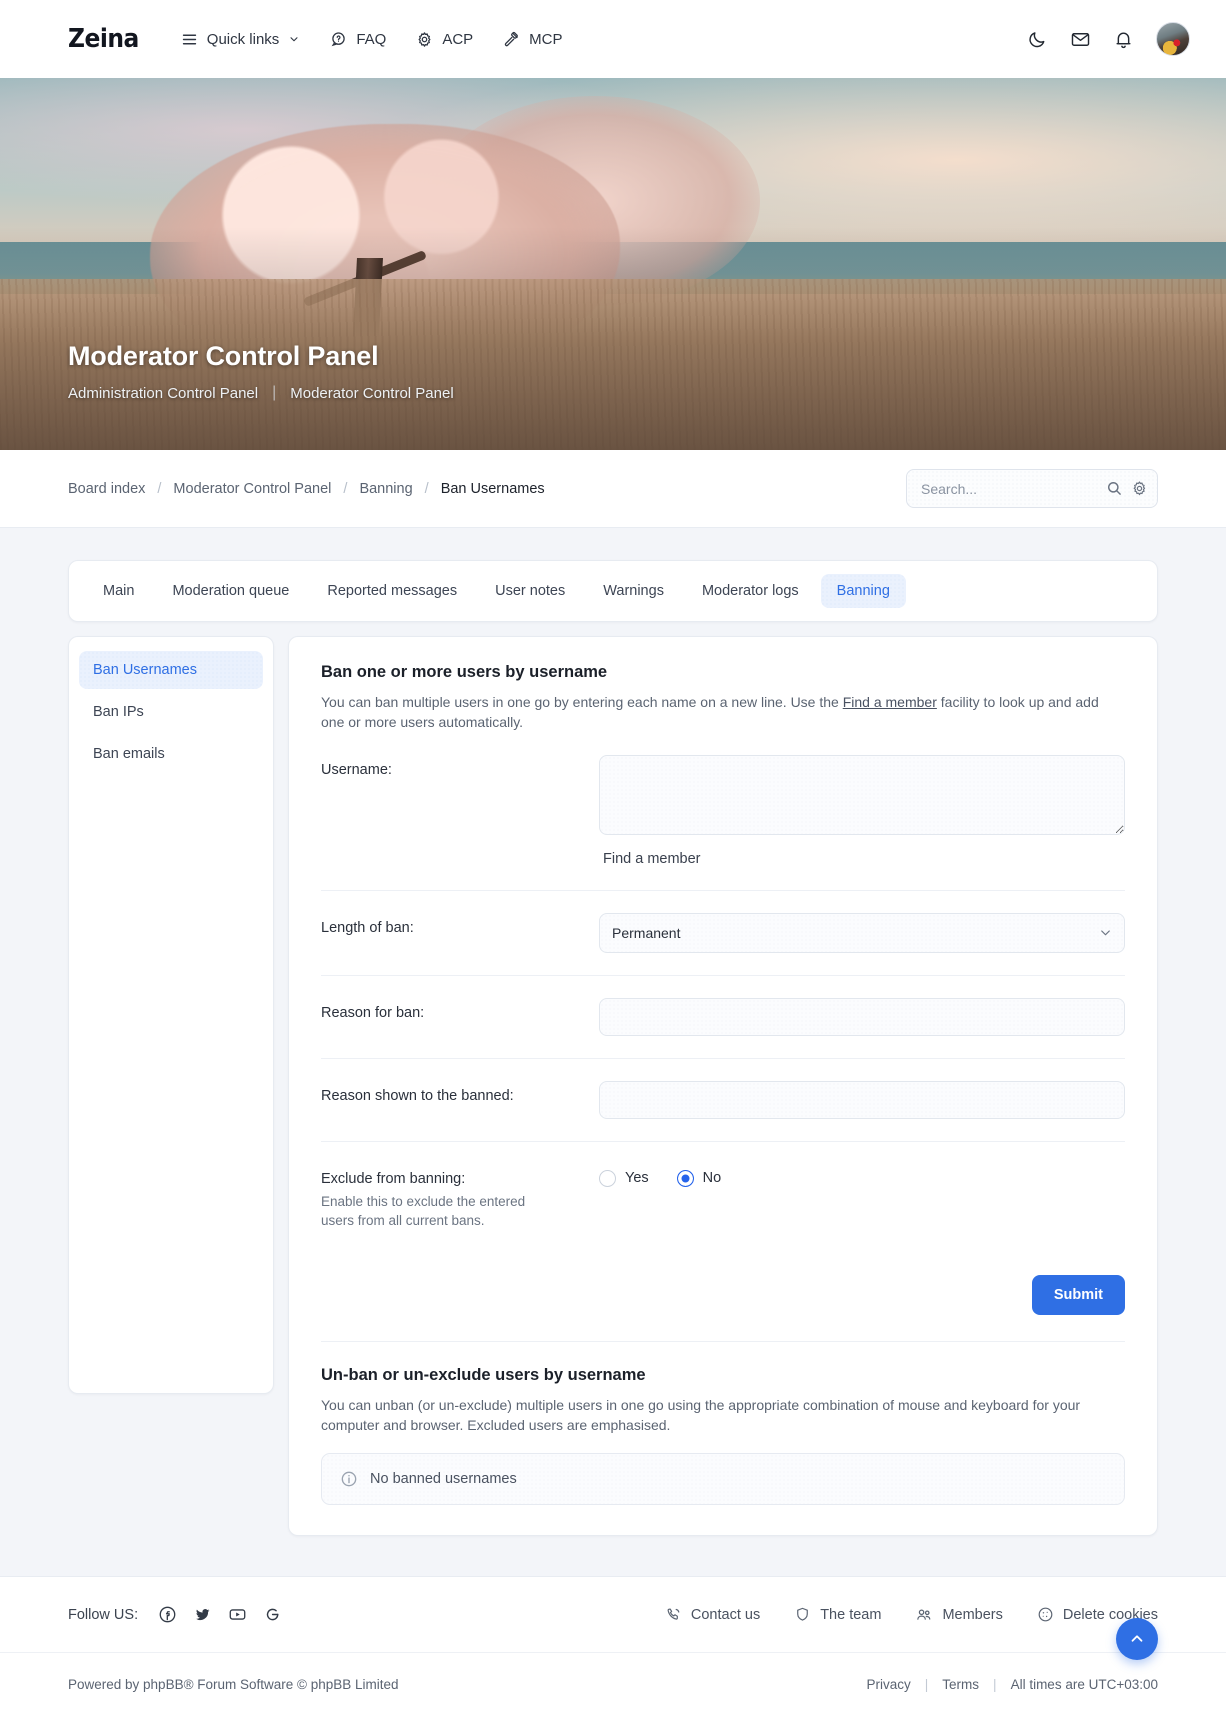 The image size is (1226, 1722). Describe the element at coordinates (223, 356) in the screenshot. I see `page-title: Moderator Control Panel` at that location.